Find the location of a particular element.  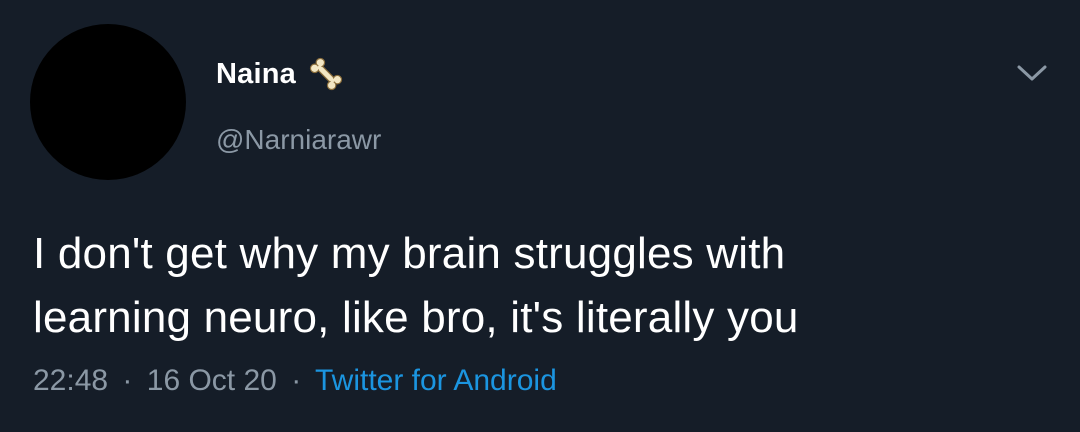

tweet-text-line: I don't get why my brain struggles with is located at coordinates (409, 253).